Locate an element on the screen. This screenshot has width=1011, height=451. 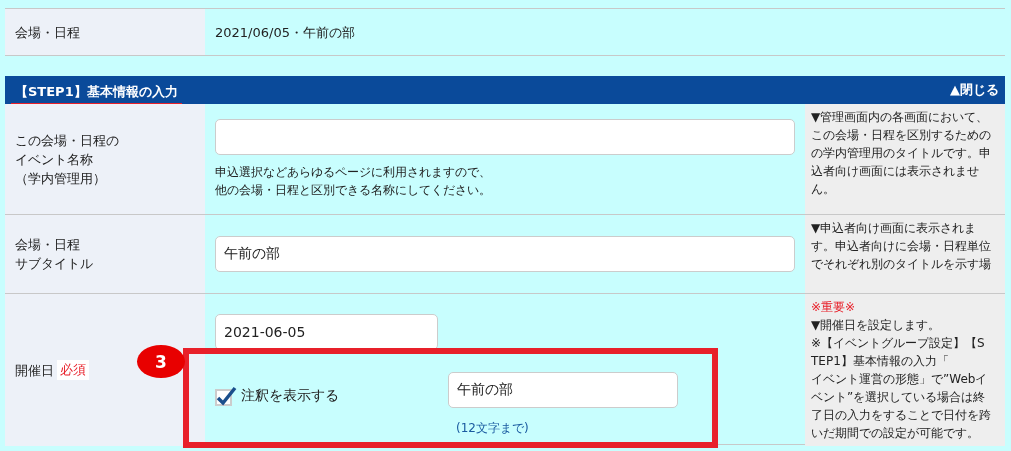
checkbox is located at coordinates (226, 396).